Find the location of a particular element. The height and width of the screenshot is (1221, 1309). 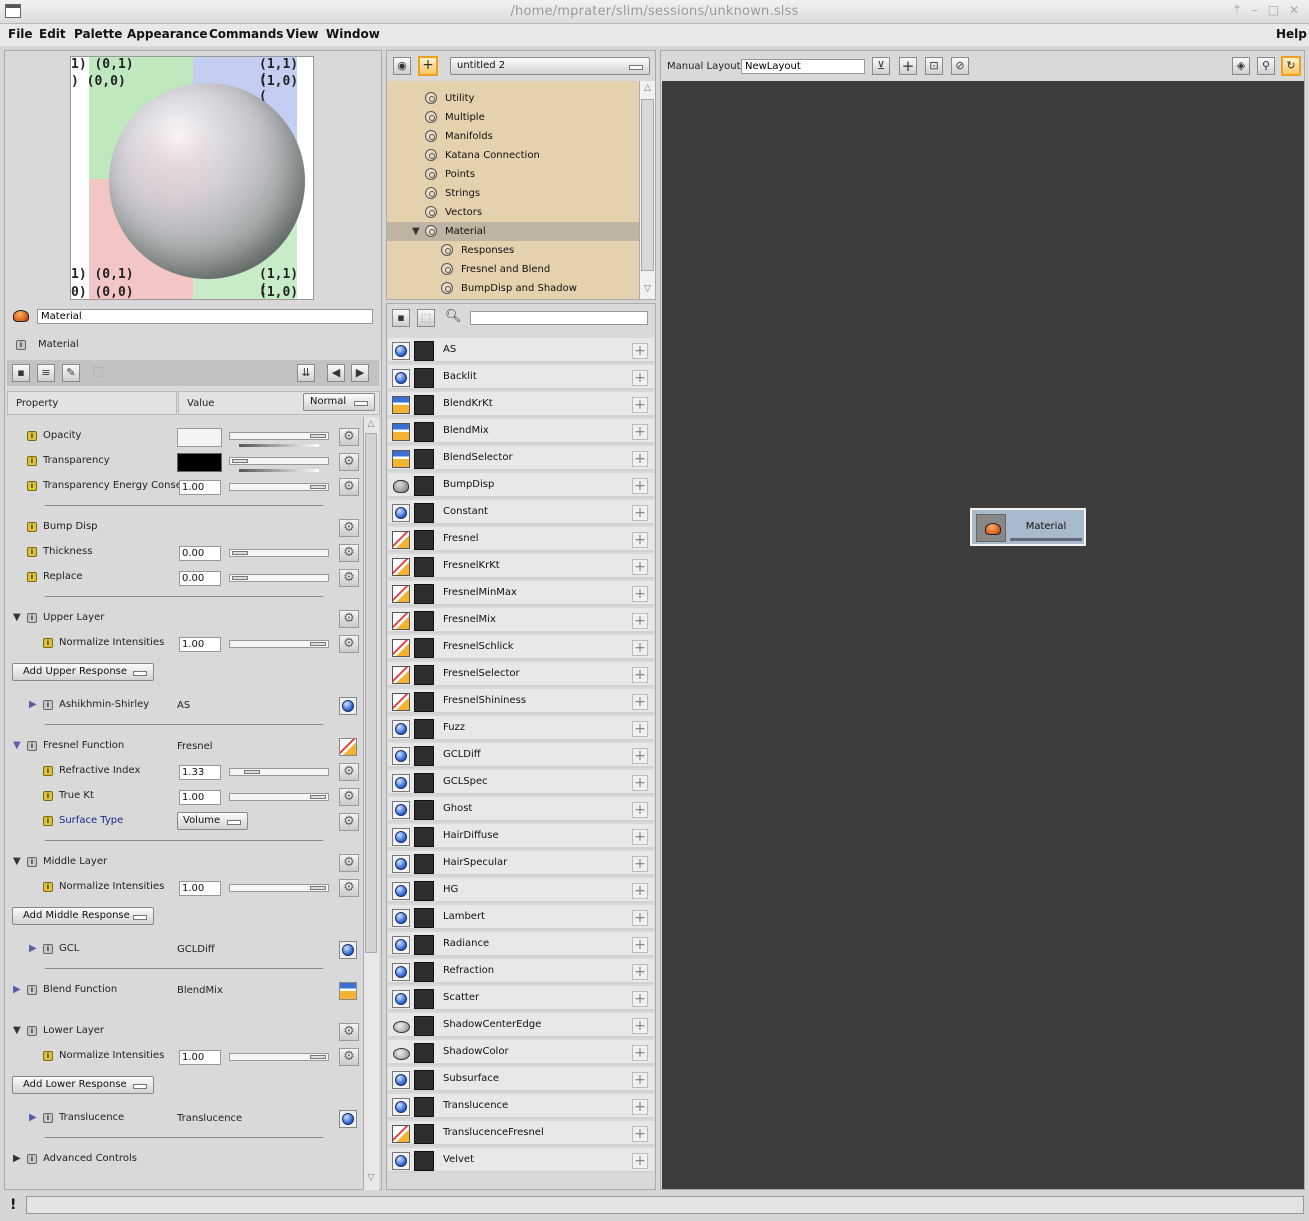

tree-node: Strings is located at coordinates (513, 193).